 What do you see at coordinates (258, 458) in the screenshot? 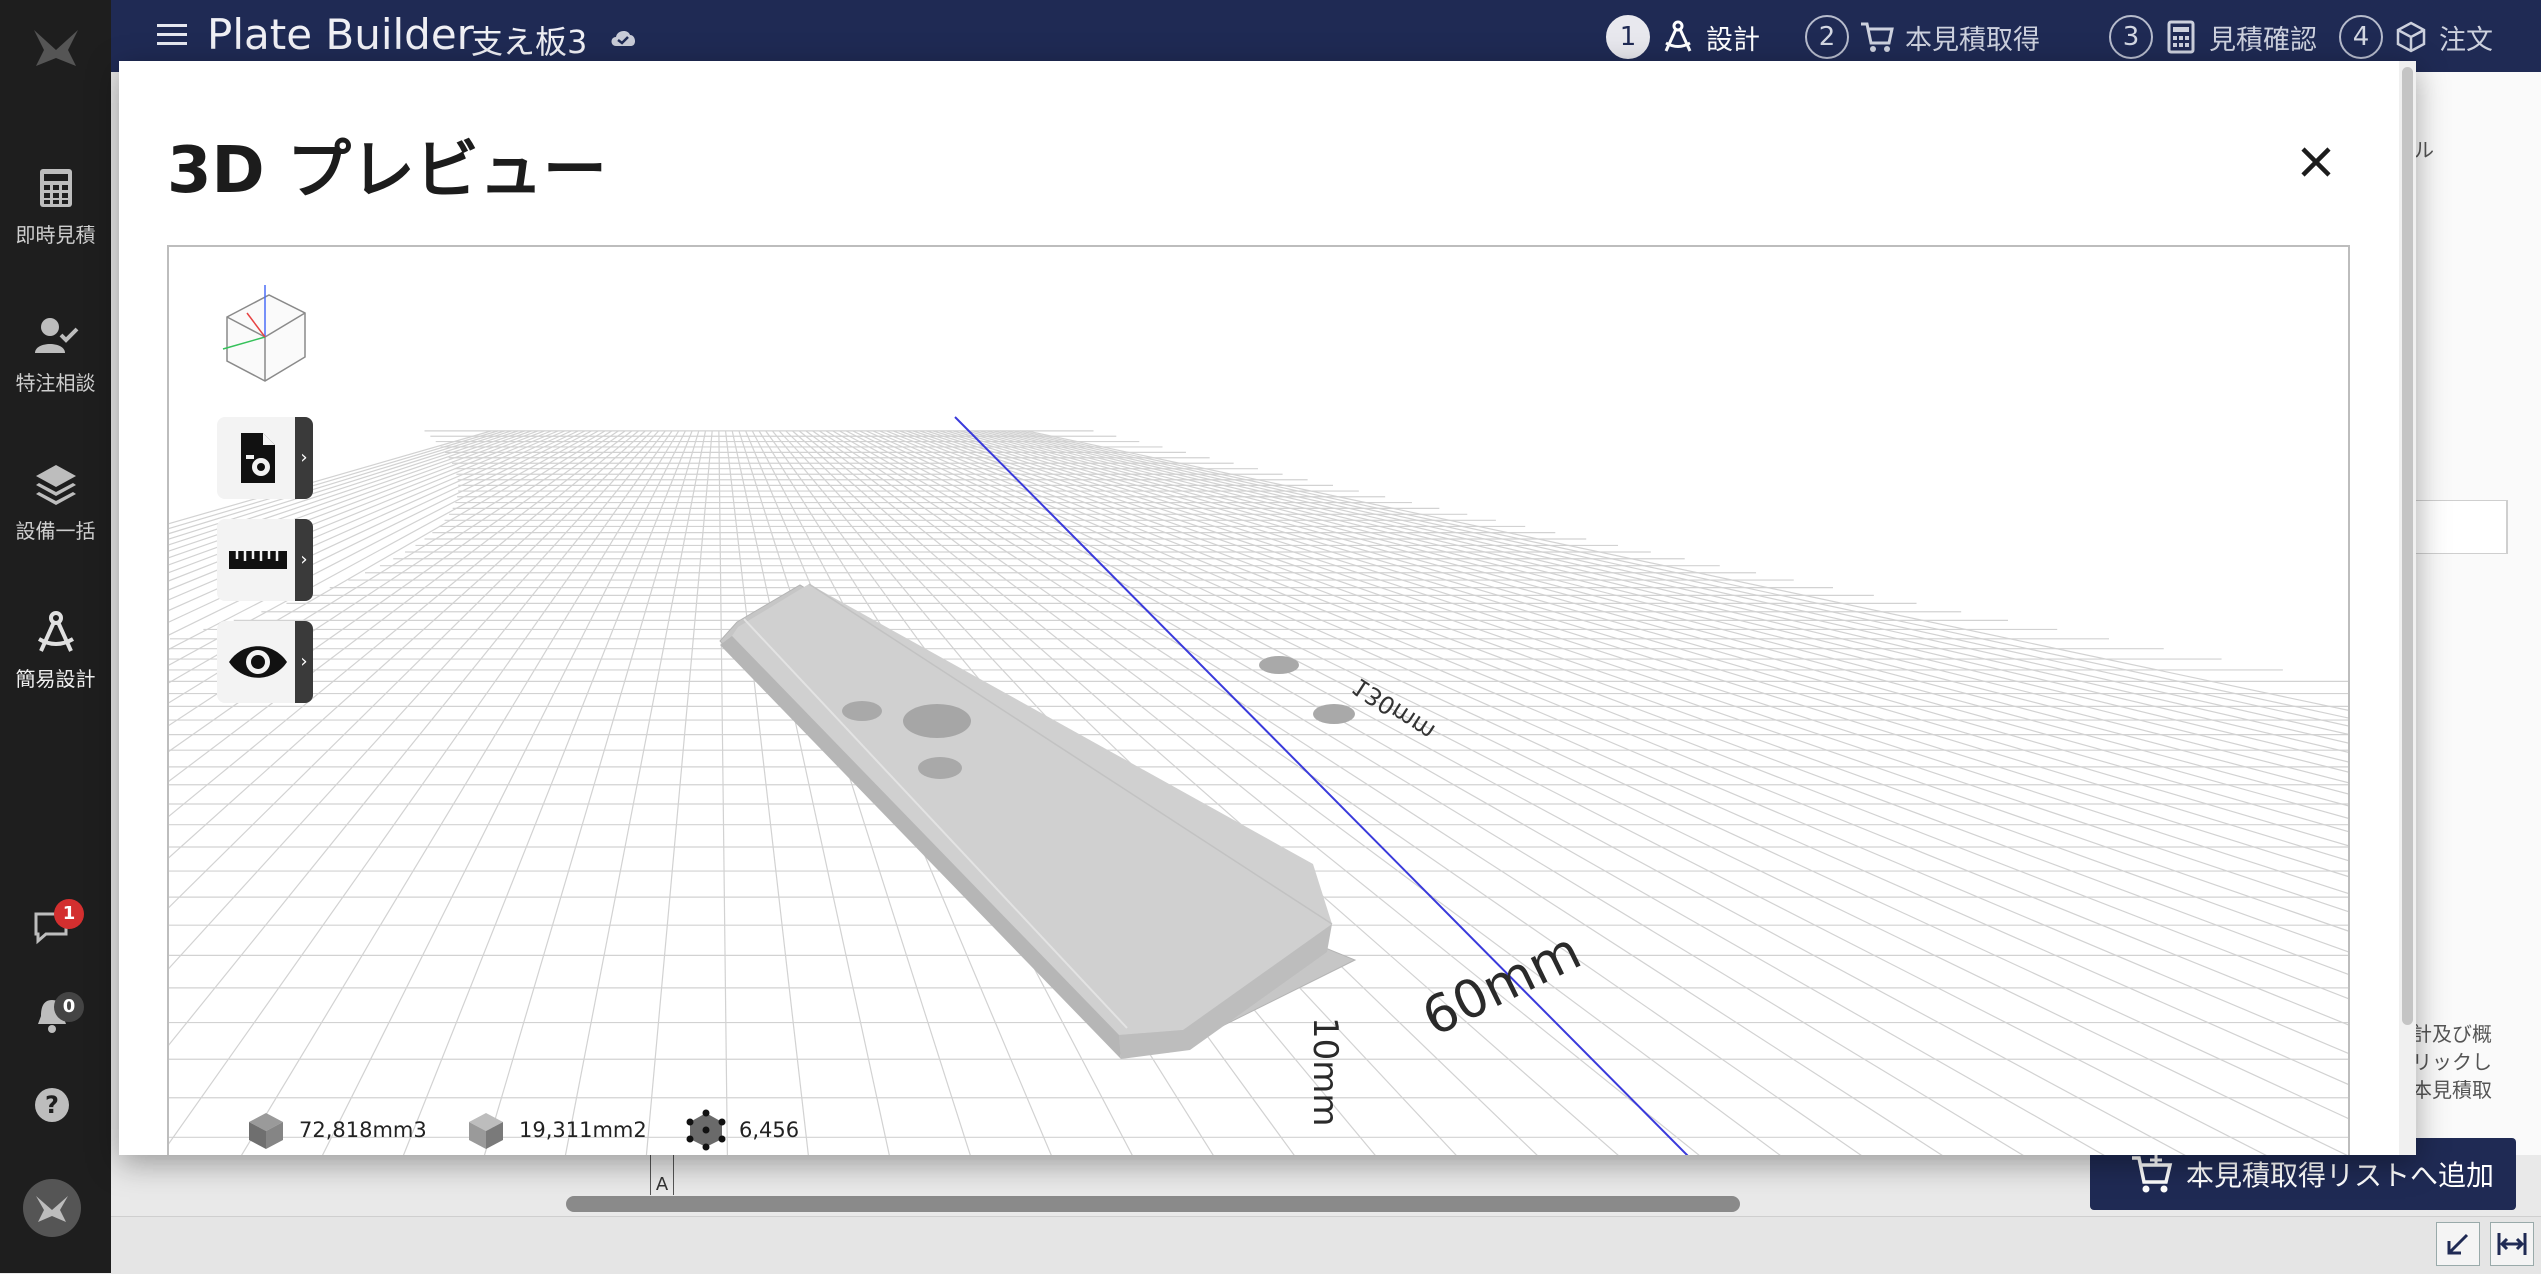
I see `file-gear-icon` at bounding box center [258, 458].